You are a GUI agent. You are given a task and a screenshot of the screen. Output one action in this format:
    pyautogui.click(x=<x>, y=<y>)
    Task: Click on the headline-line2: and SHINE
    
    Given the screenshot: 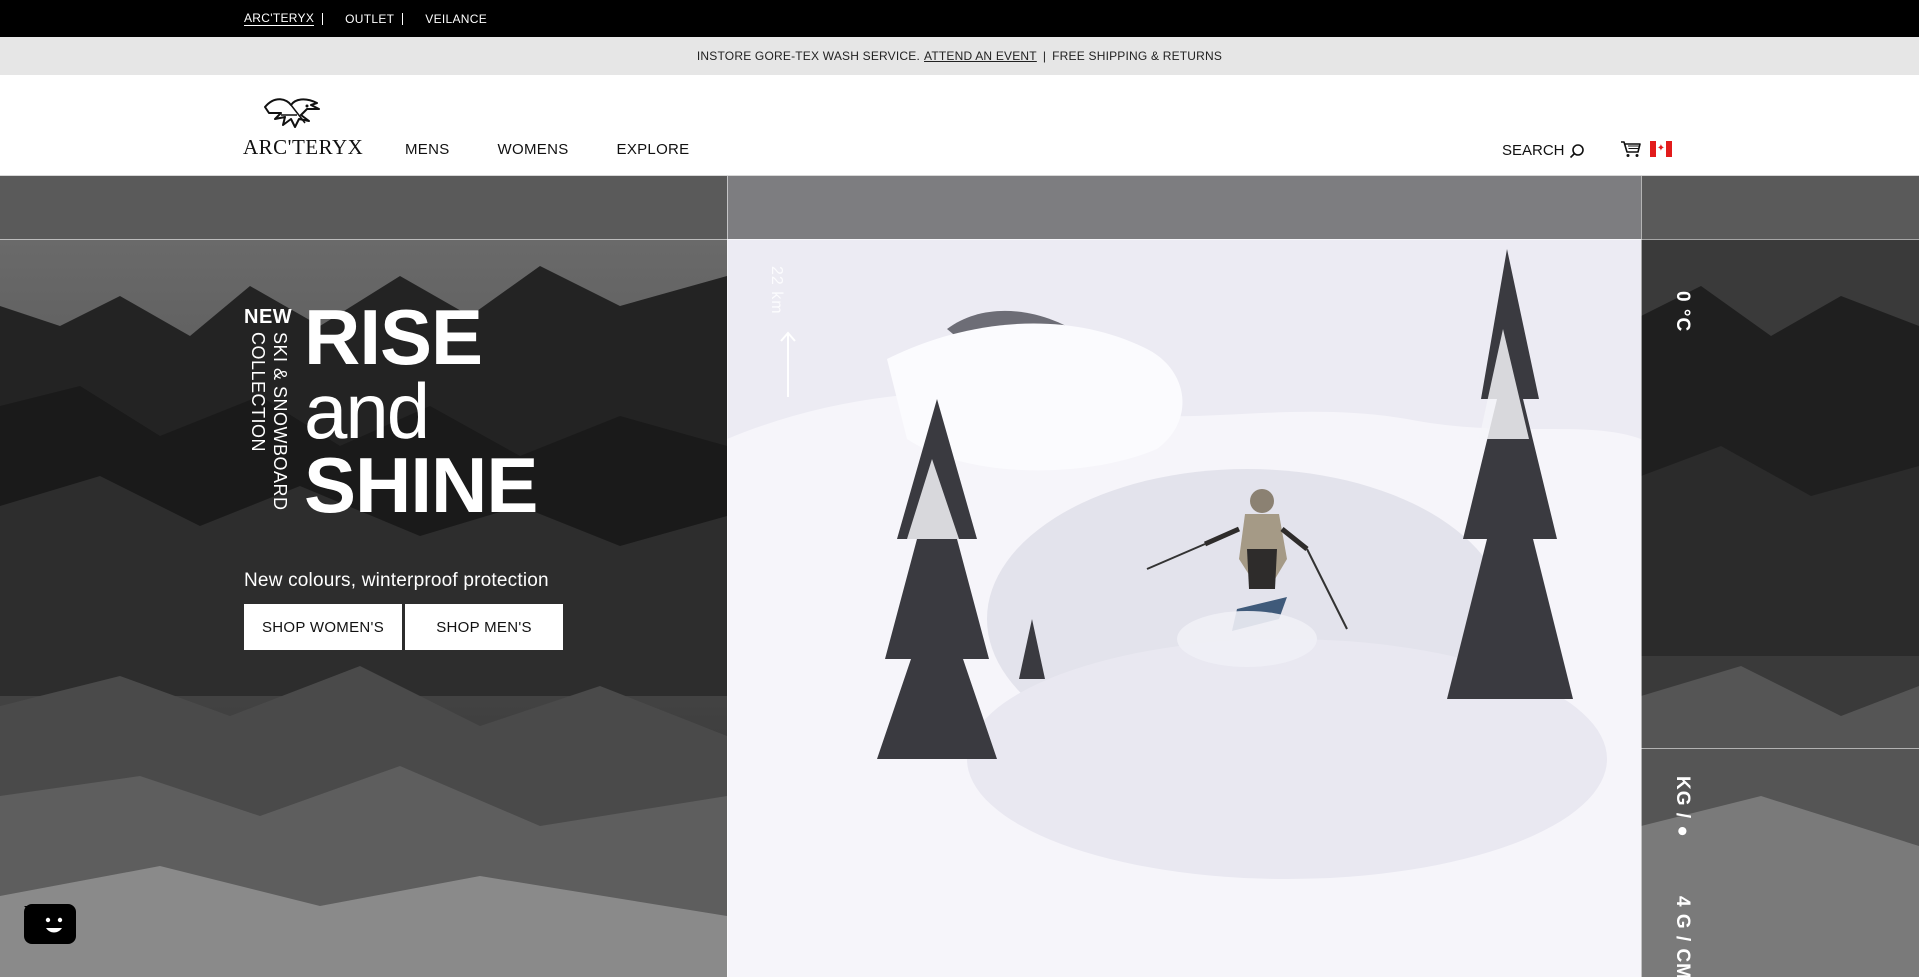 What is the action you would take?
    pyautogui.click(x=474, y=448)
    